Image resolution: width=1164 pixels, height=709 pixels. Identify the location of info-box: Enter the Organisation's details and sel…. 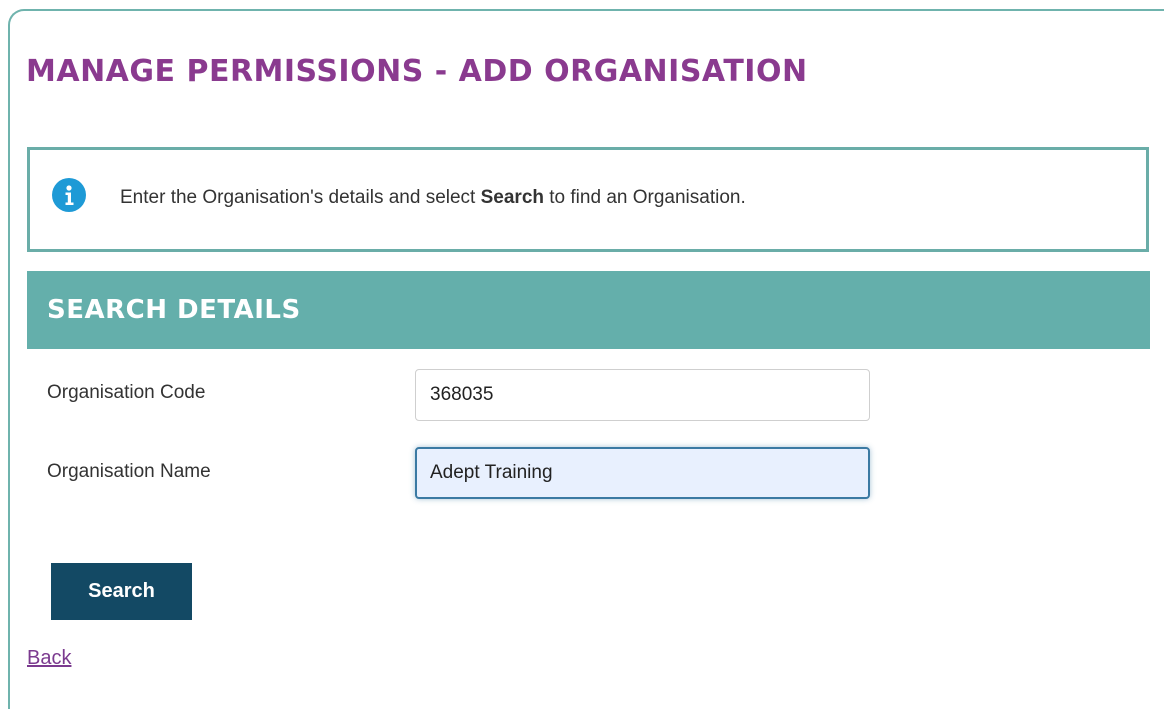
(588, 199).